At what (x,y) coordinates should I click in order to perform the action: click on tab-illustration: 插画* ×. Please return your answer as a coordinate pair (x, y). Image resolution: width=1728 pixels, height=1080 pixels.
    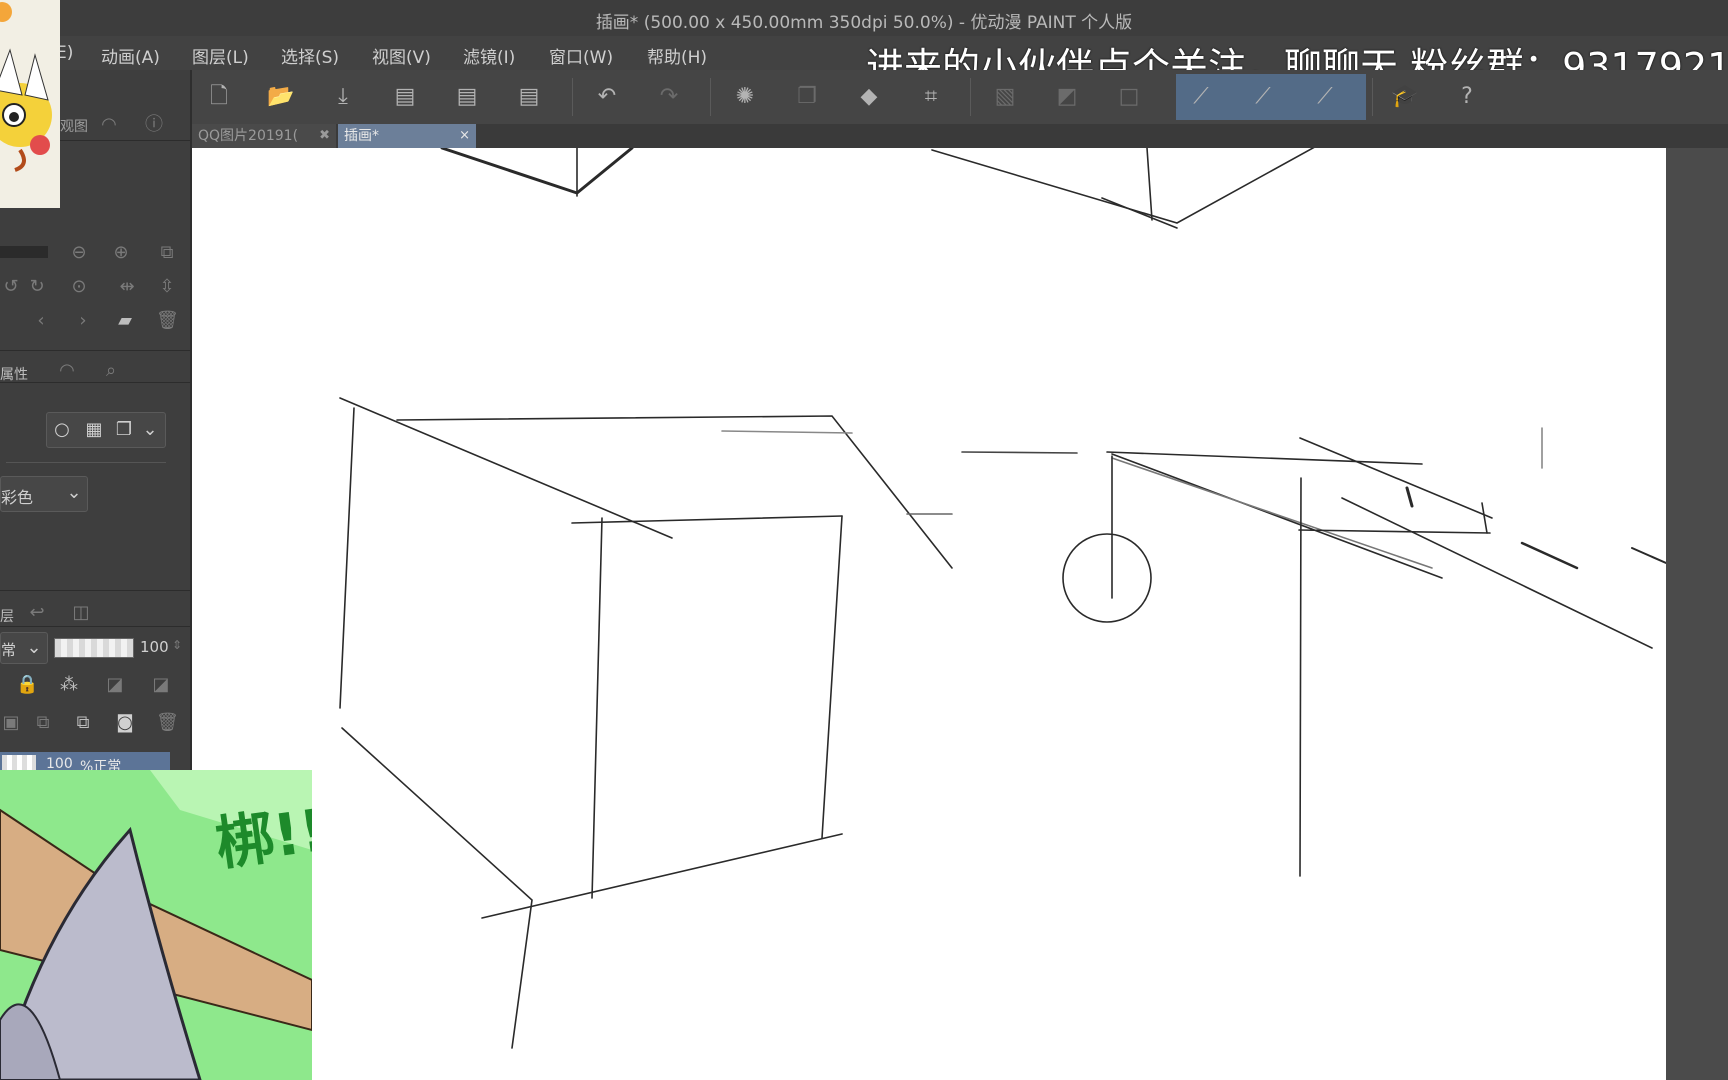
    Looking at the image, I should click on (407, 136).